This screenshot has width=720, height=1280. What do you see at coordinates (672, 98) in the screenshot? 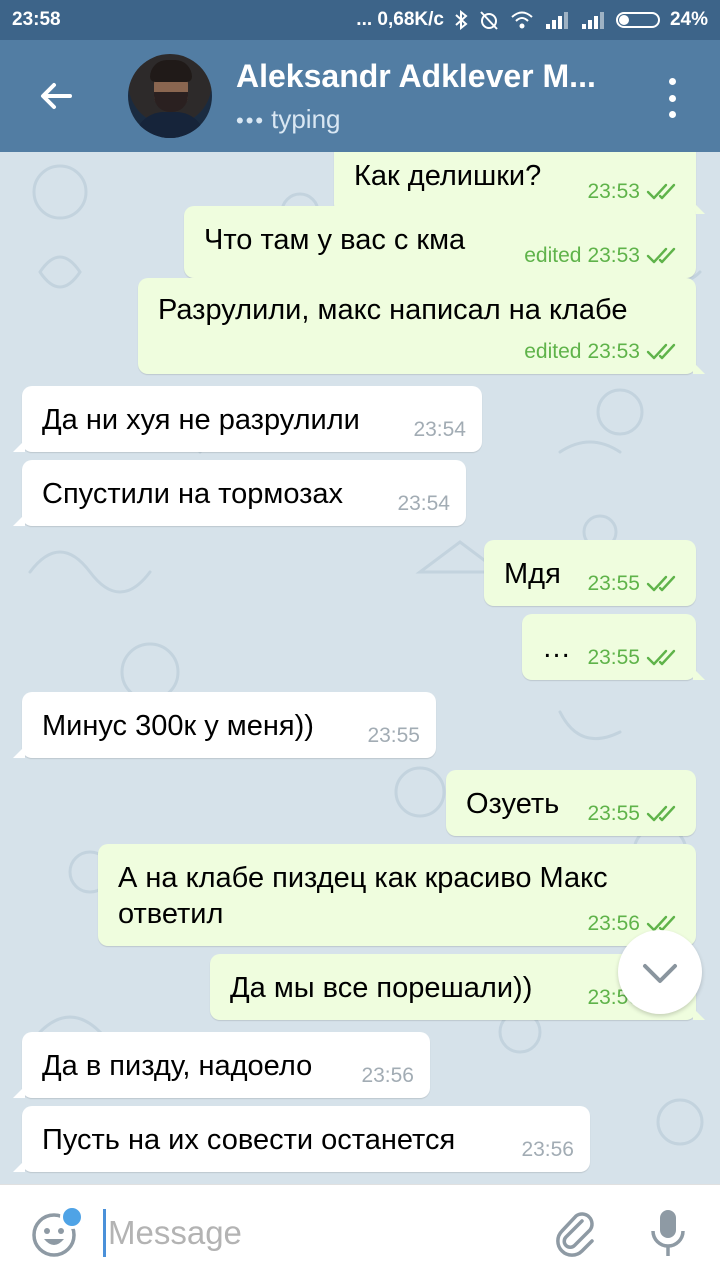
I see `kebab-menu-icon` at bounding box center [672, 98].